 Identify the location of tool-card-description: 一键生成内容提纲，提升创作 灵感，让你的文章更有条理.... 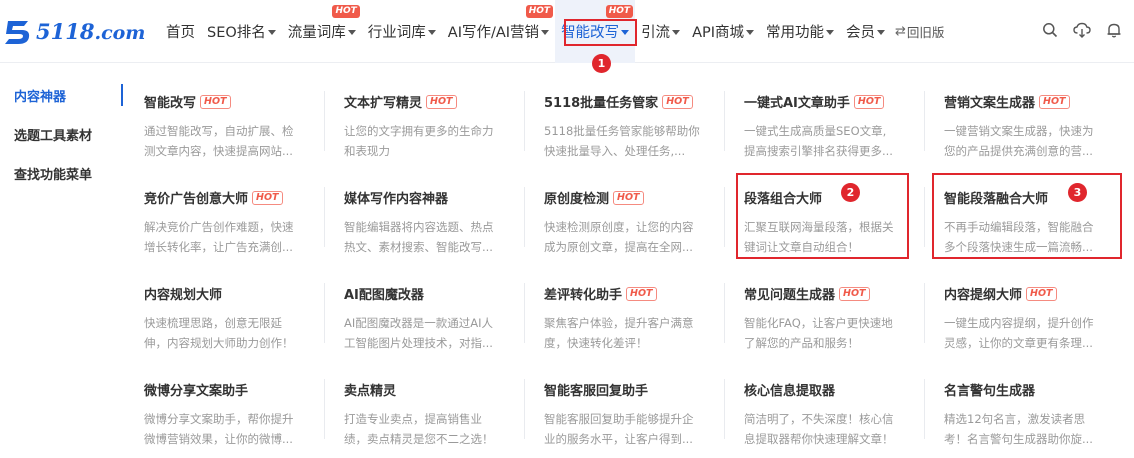
(1024, 333).